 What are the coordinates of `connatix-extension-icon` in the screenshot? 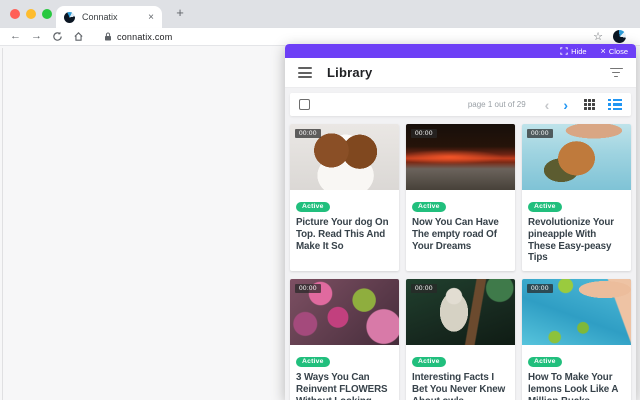 It's located at (619, 36).